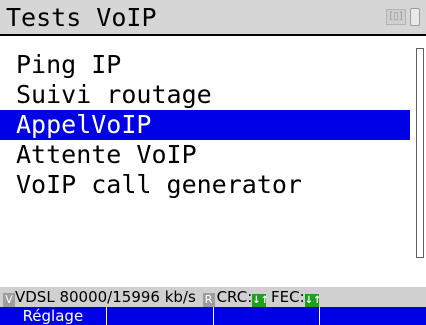 This screenshot has width=426, height=325. Describe the element at coordinates (205, 95) in the screenshot. I see `menu-item-suivi-routage: Suivi routage` at that location.